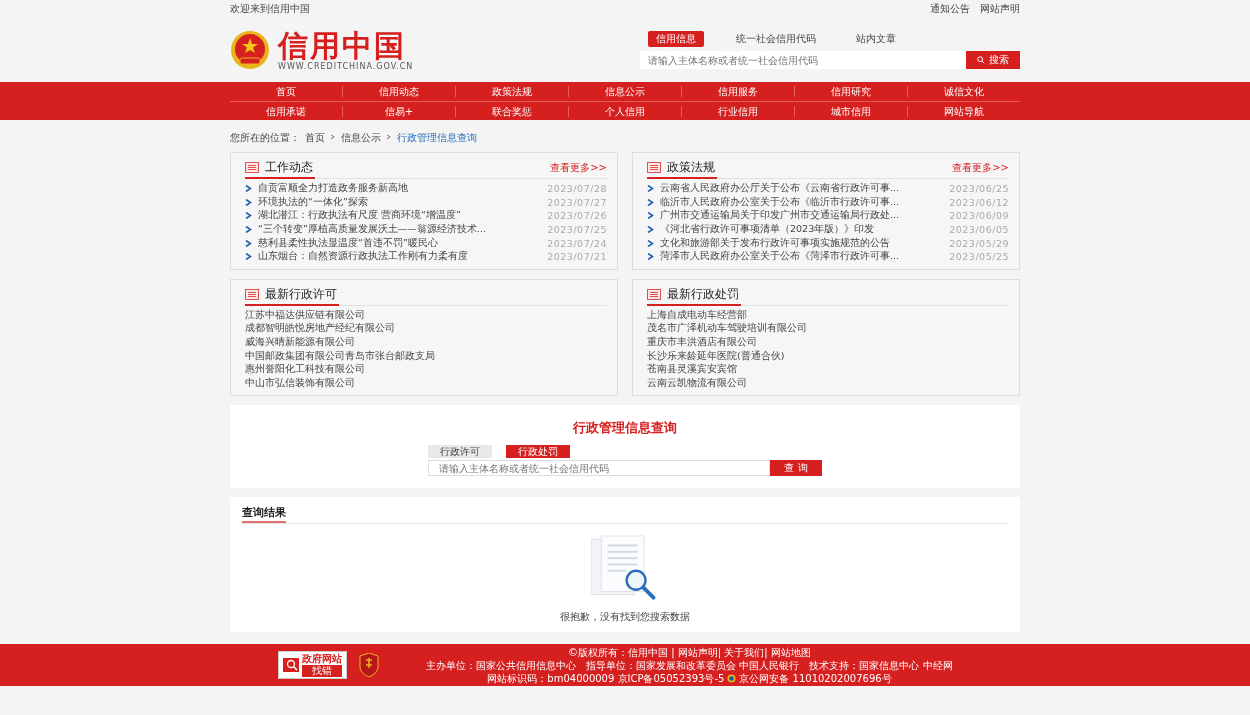  What do you see at coordinates (398, 91) in the screenshot?
I see `nav-link: 信用动态` at bounding box center [398, 91].